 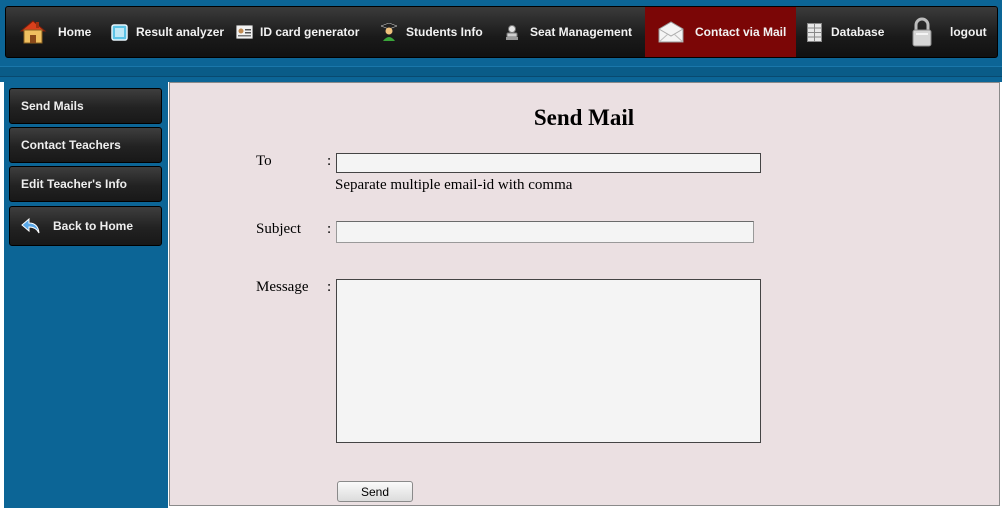 What do you see at coordinates (51, 32) in the screenshot?
I see `nav-home: Home` at bounding box center [51, 32].